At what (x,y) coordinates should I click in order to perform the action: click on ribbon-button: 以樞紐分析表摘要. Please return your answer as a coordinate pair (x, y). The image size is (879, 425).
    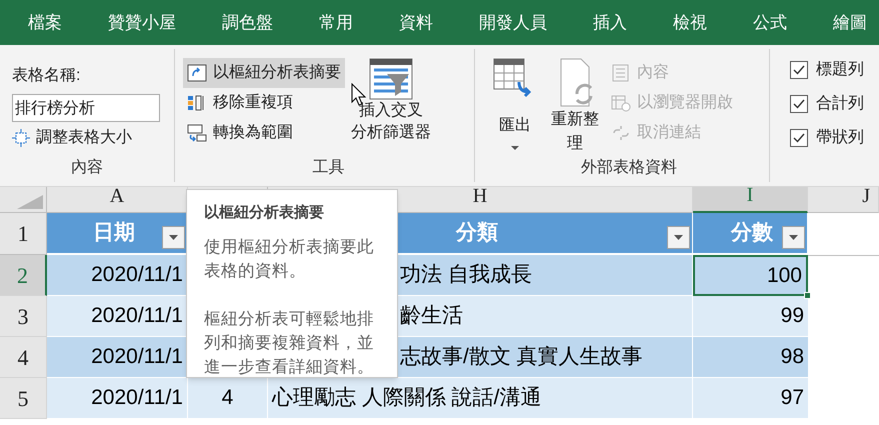
    Looking at the image, I should click on (264, 73).